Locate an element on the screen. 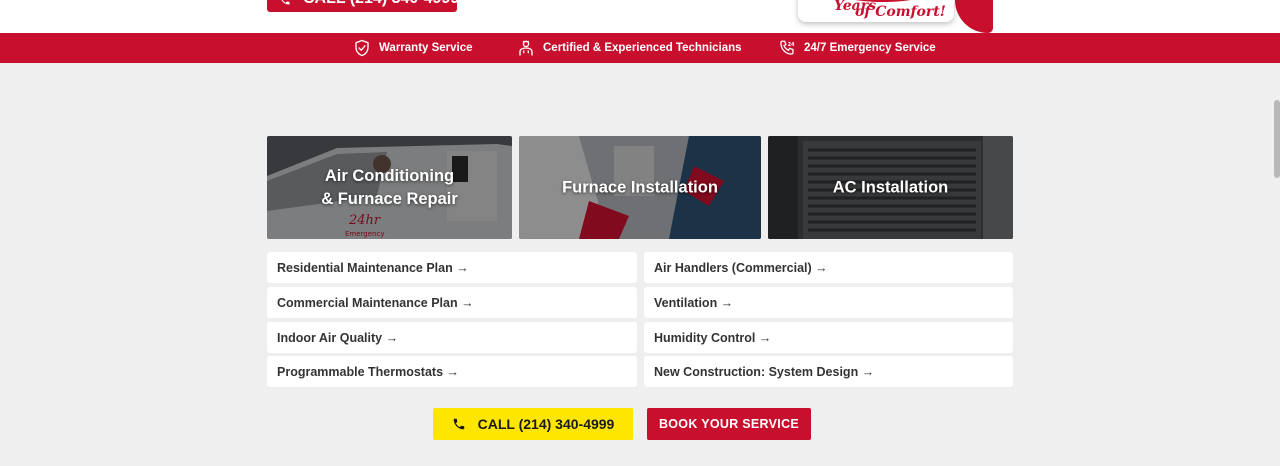  card-title-line2: & Furnace Repair is located at coordinates (389, 198).